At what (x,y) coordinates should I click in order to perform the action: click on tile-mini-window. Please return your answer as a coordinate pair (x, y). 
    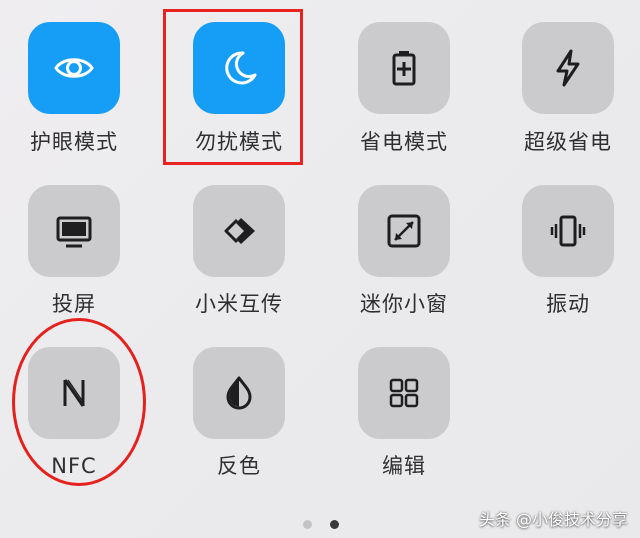
    Looking at the image, I should click on (404, 231).